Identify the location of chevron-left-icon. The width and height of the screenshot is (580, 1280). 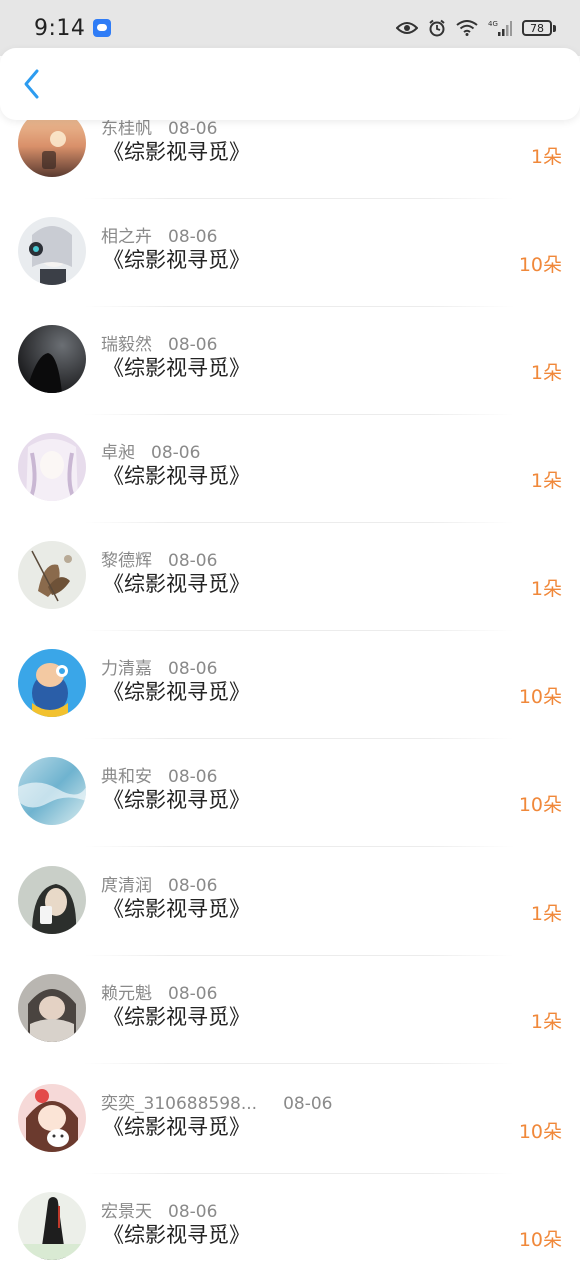
(31, 84).